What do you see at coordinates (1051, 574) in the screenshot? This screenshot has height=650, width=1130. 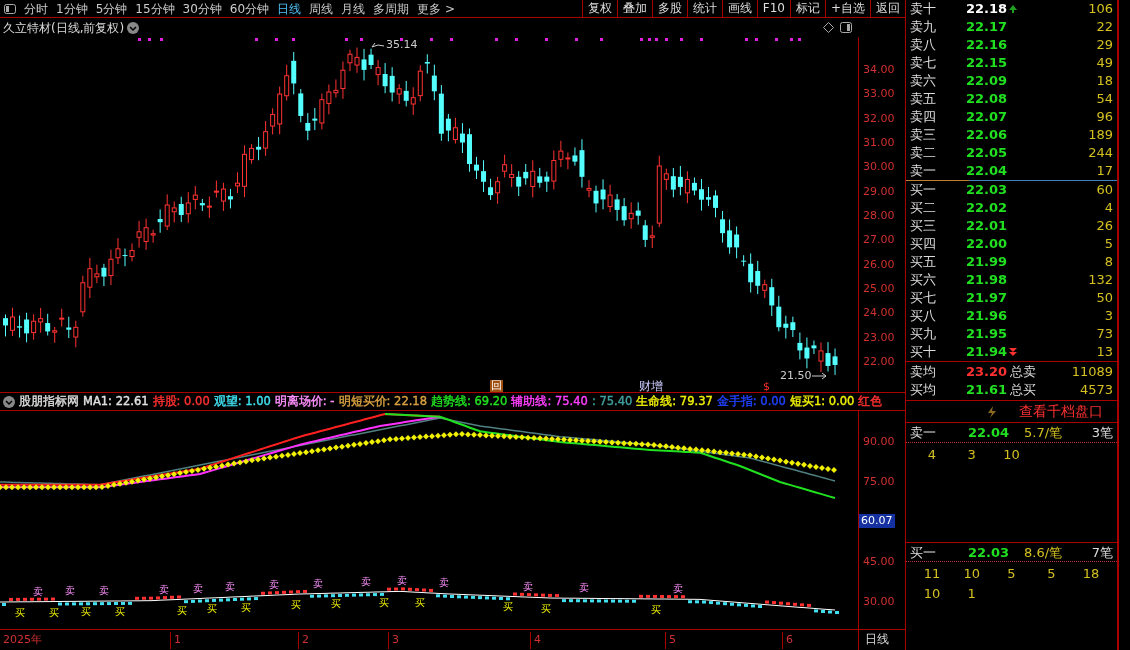 I see `order-size: 5` at bounding box center [1051, 574].